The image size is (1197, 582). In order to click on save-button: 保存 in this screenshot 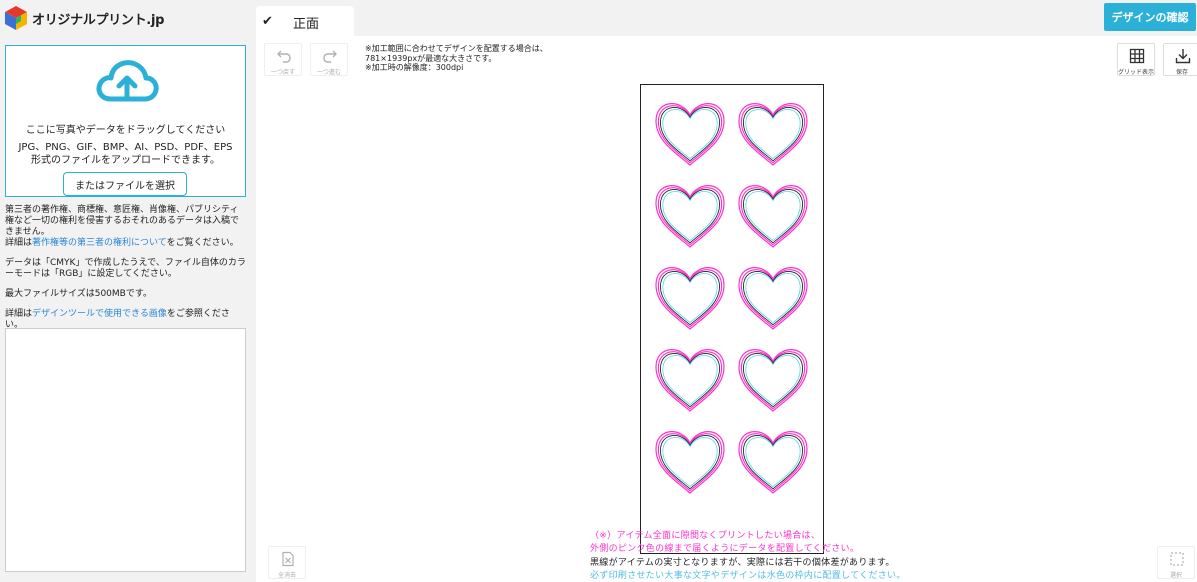, I will do `click(1180, 59)`.